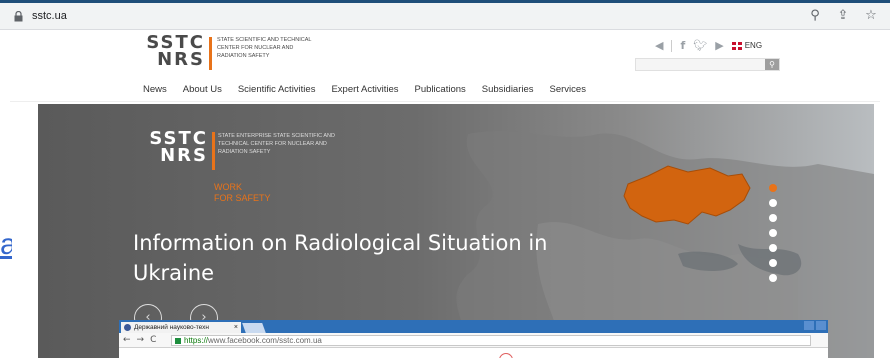  I want to click on maximize-icon, so click(821, 325).